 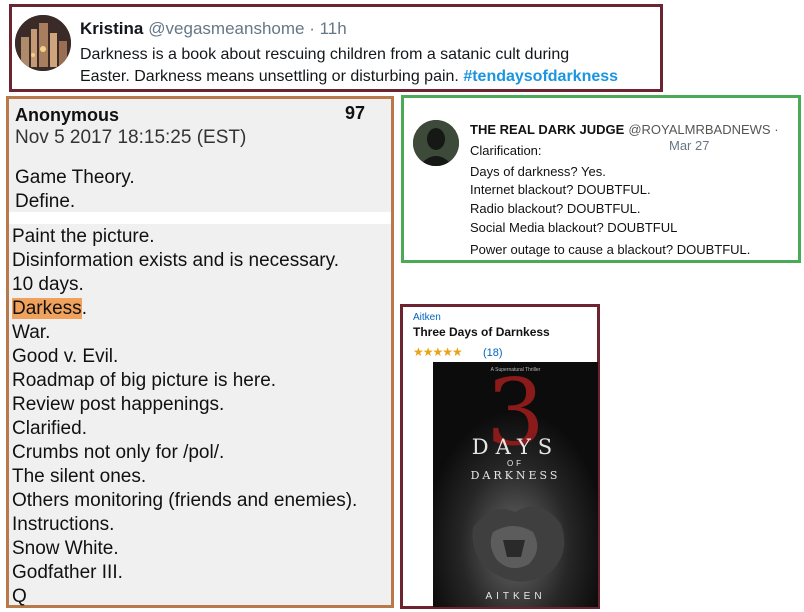 I want to click on star-rating-icon: ★★★★★, so click(x=438, y=352).